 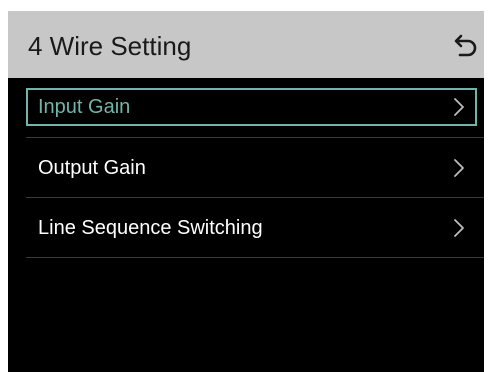 I want to click on page-title: 4 Wire Setting, so click(x=110, y=46).